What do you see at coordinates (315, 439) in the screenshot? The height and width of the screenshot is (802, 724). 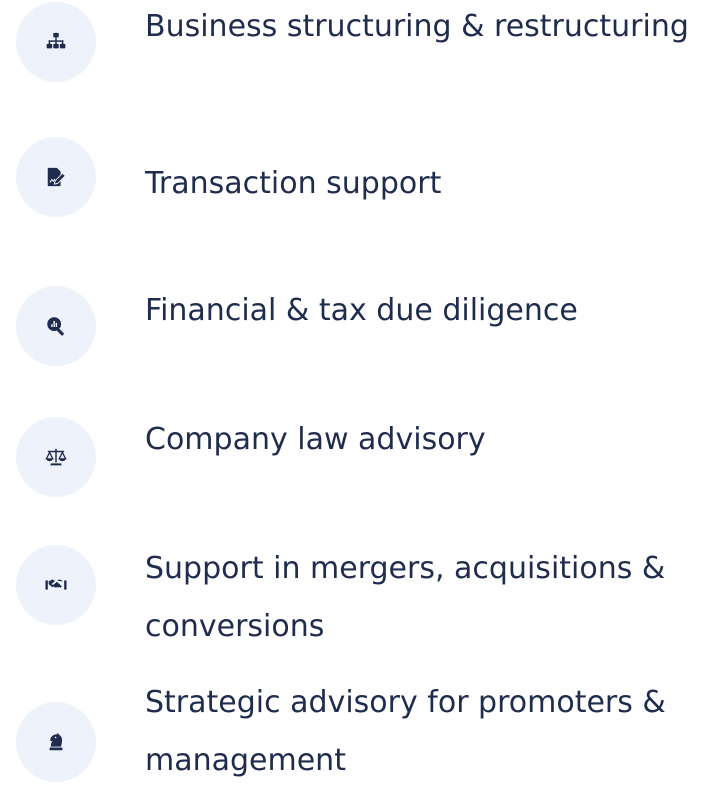 I see `service-label: Company law advisory` at bounding box center [315, 439].